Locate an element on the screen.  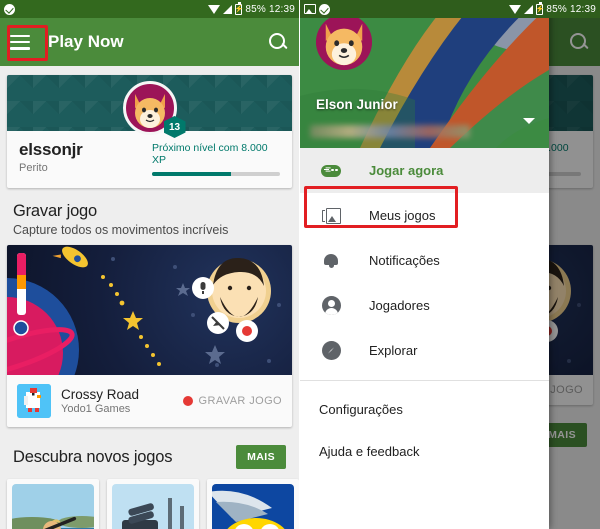
drawer-divider is located at coordinates (424, 380).